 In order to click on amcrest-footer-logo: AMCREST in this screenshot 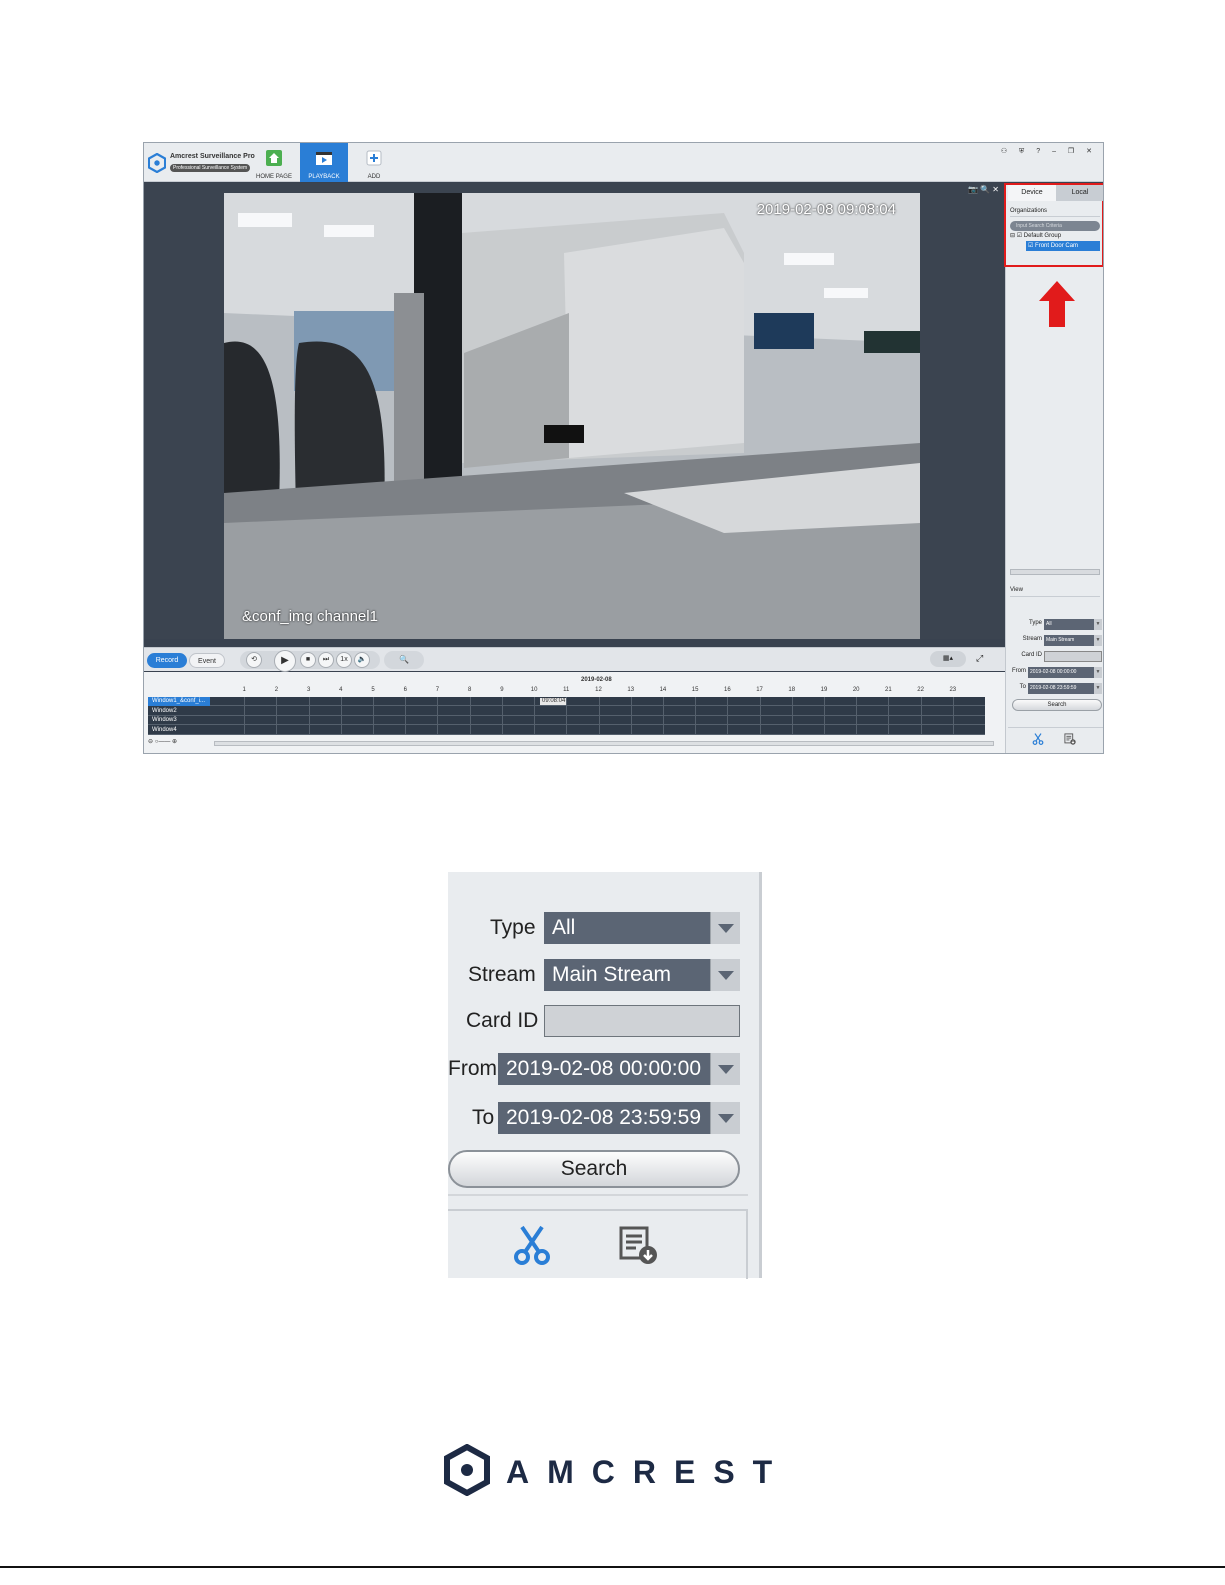, I will do `click(609, 1471)`.